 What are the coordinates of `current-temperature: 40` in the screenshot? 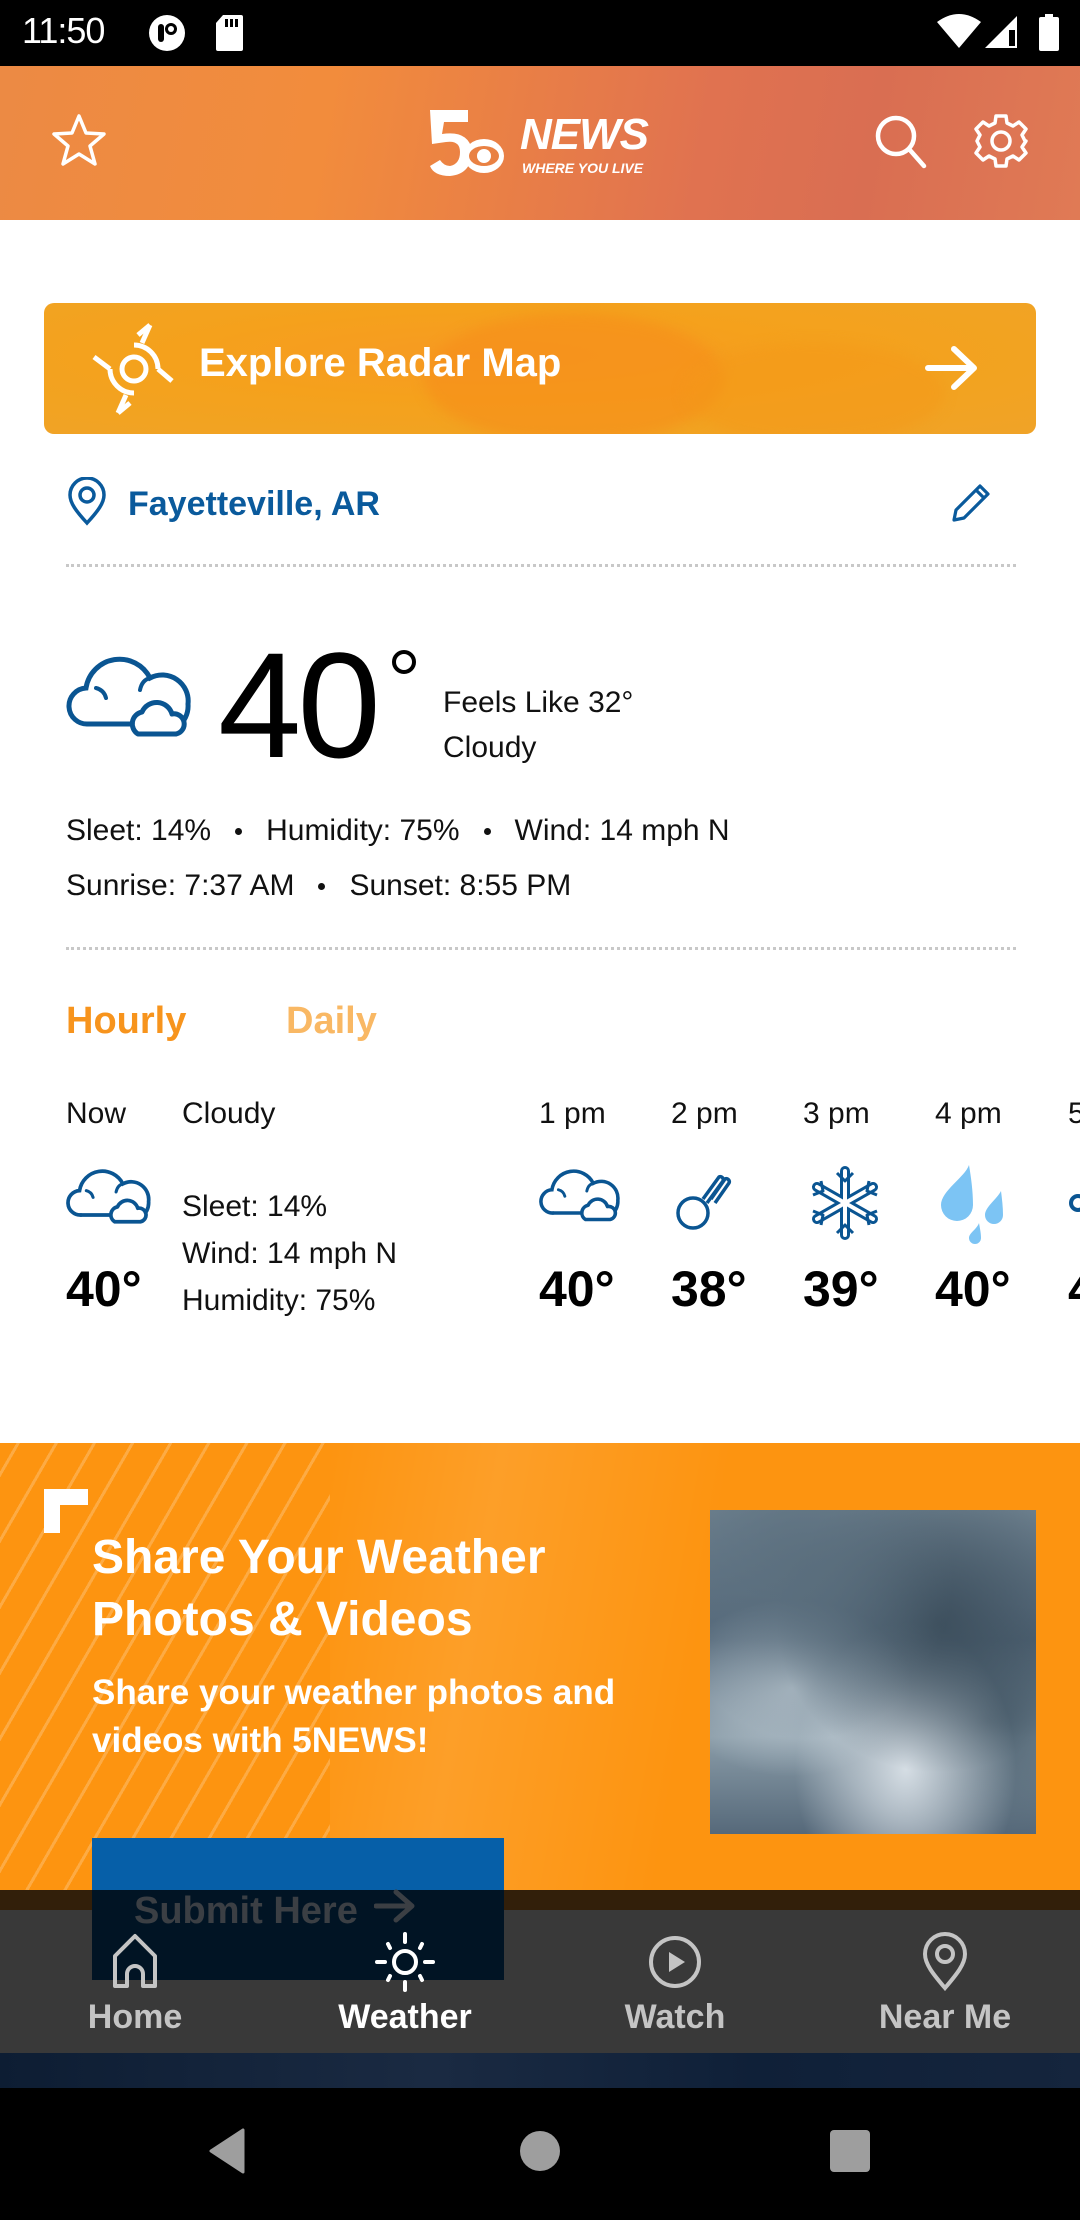 It's located at (299, 705).